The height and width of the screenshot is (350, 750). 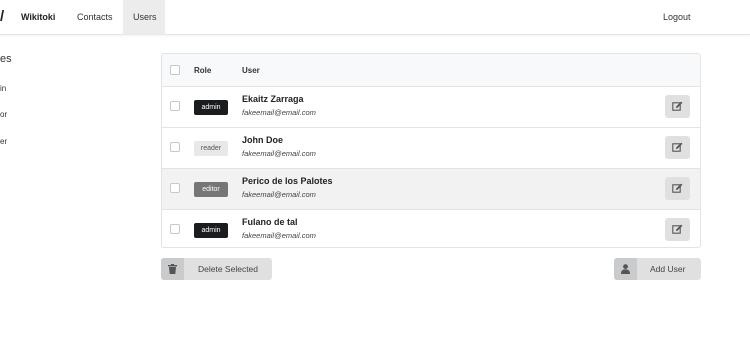 I want to click on role-badge: editor, so click(x=211, y=189).